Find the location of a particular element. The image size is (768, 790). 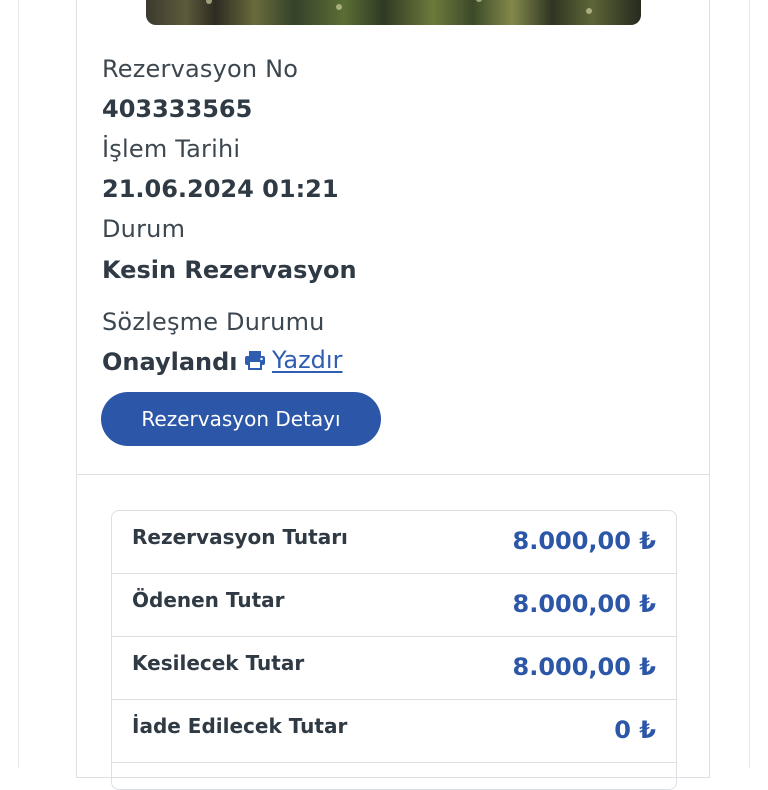

transaction-date-value: 21.06.2024 01:21 is located at coordinates (220, 189).